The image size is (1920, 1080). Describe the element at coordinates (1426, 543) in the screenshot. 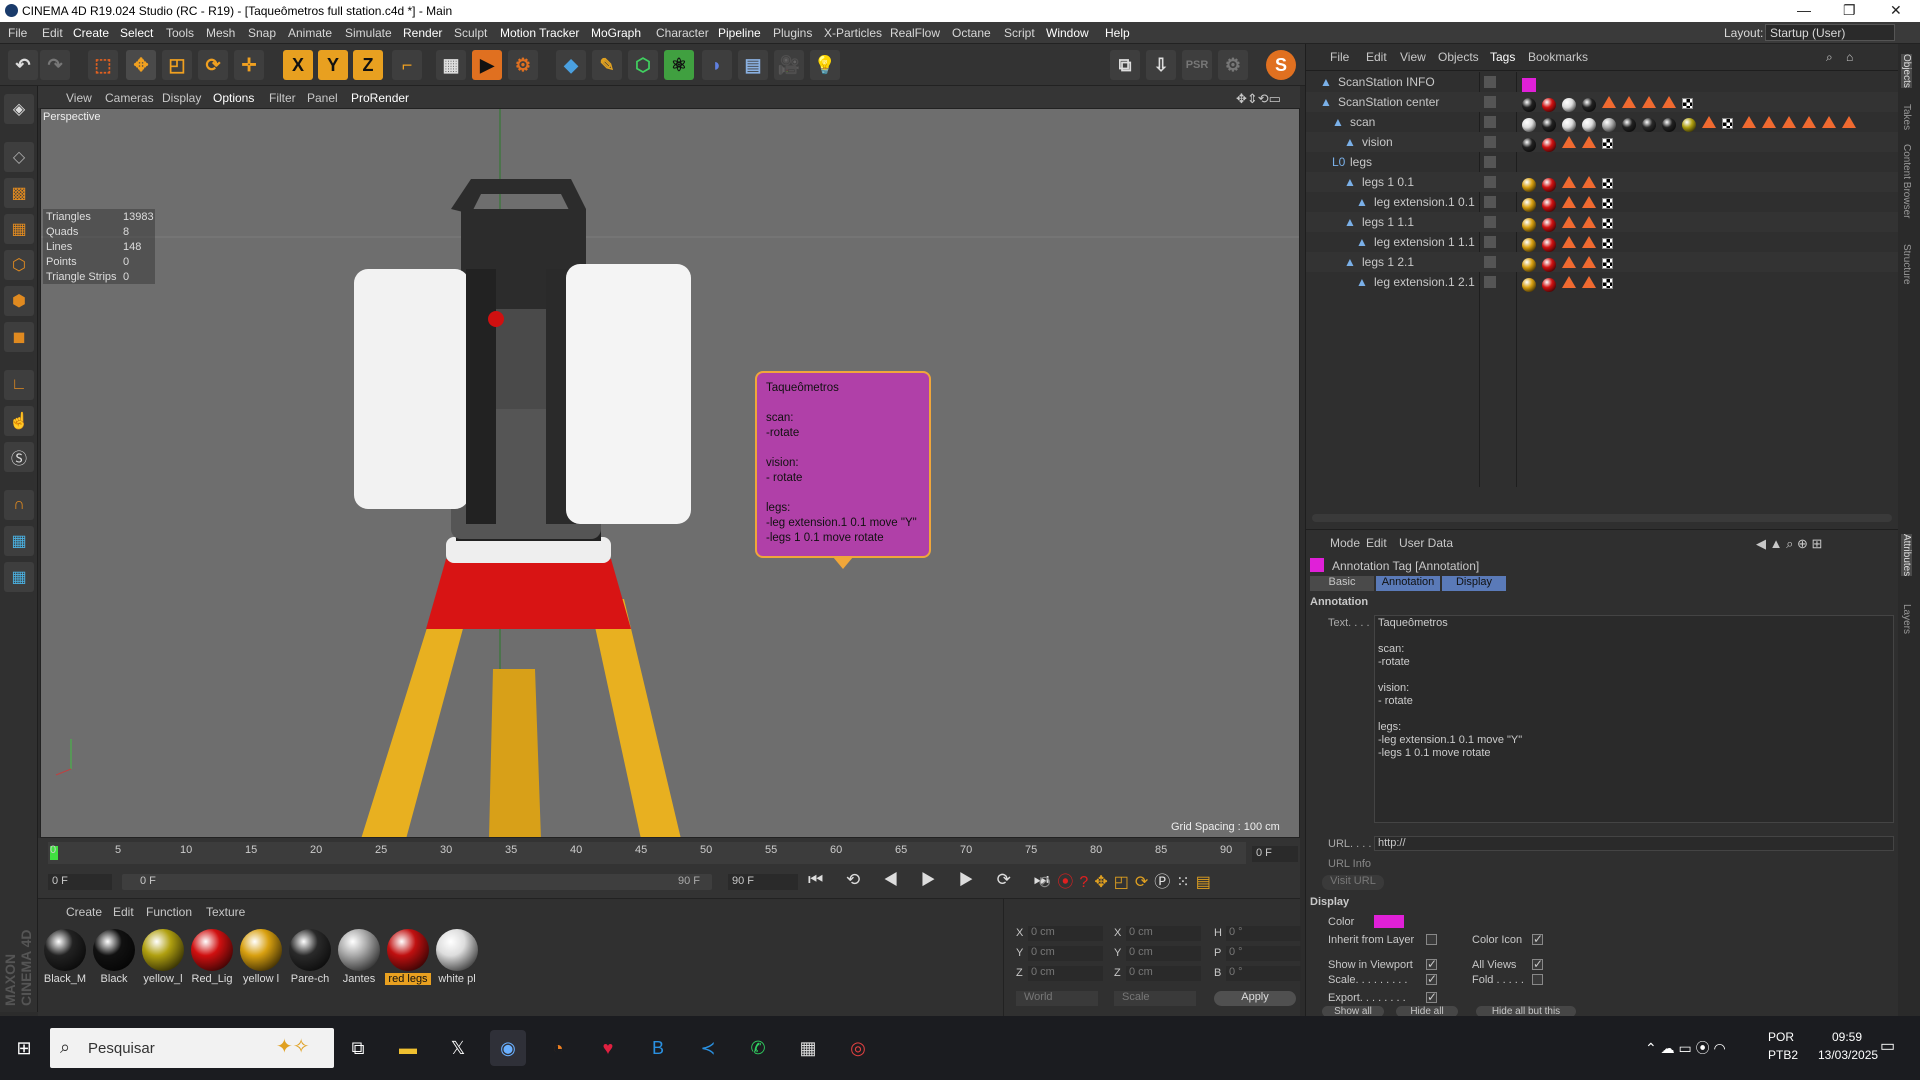

I see `attr-menu-user-data: User Data` at that location.